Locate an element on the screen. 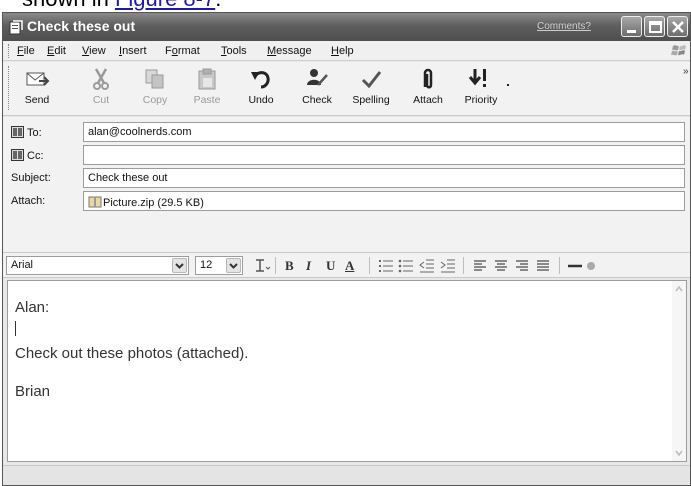 The width and height of the screenshot is (691, 486). window-title: Check these out is located at coordinates (81, 26).